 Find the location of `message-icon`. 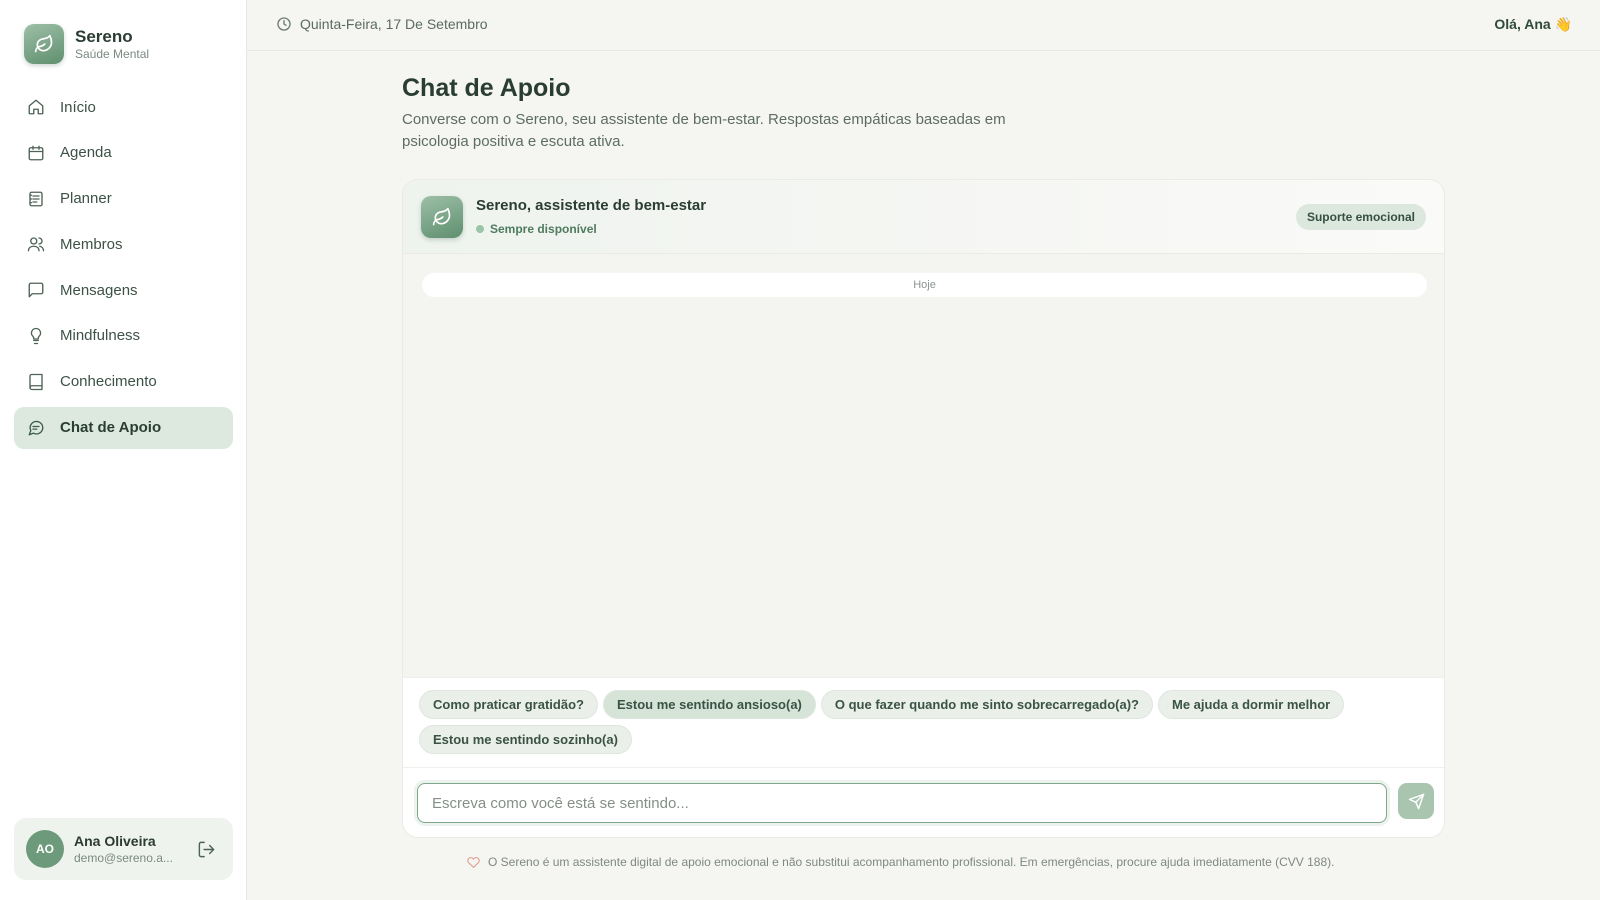

message-icon is located at coordinates (36, 290).